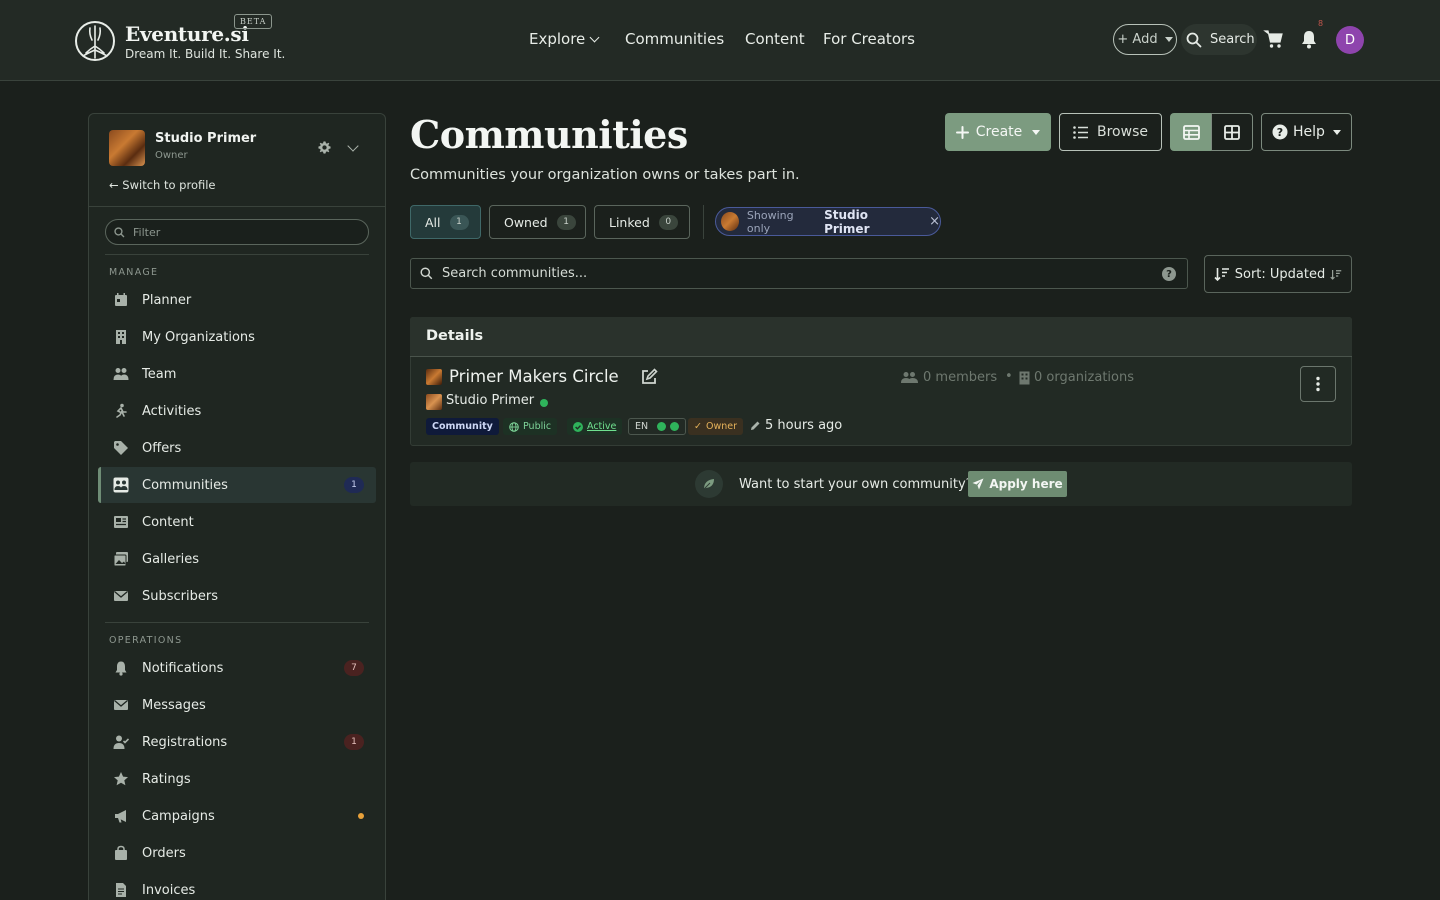  What do you see at coordinates (595, 426) in the screenshot?
I see `status-badge: Active` at bounding box center [595, 426].